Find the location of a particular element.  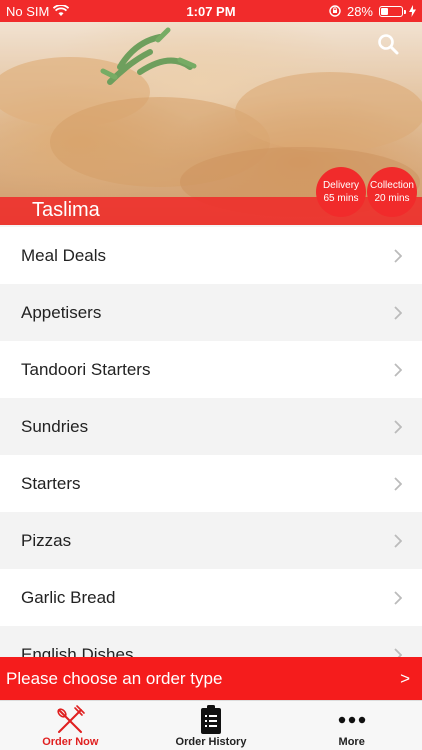

wifi-icon is located at coordinates (61, 10).